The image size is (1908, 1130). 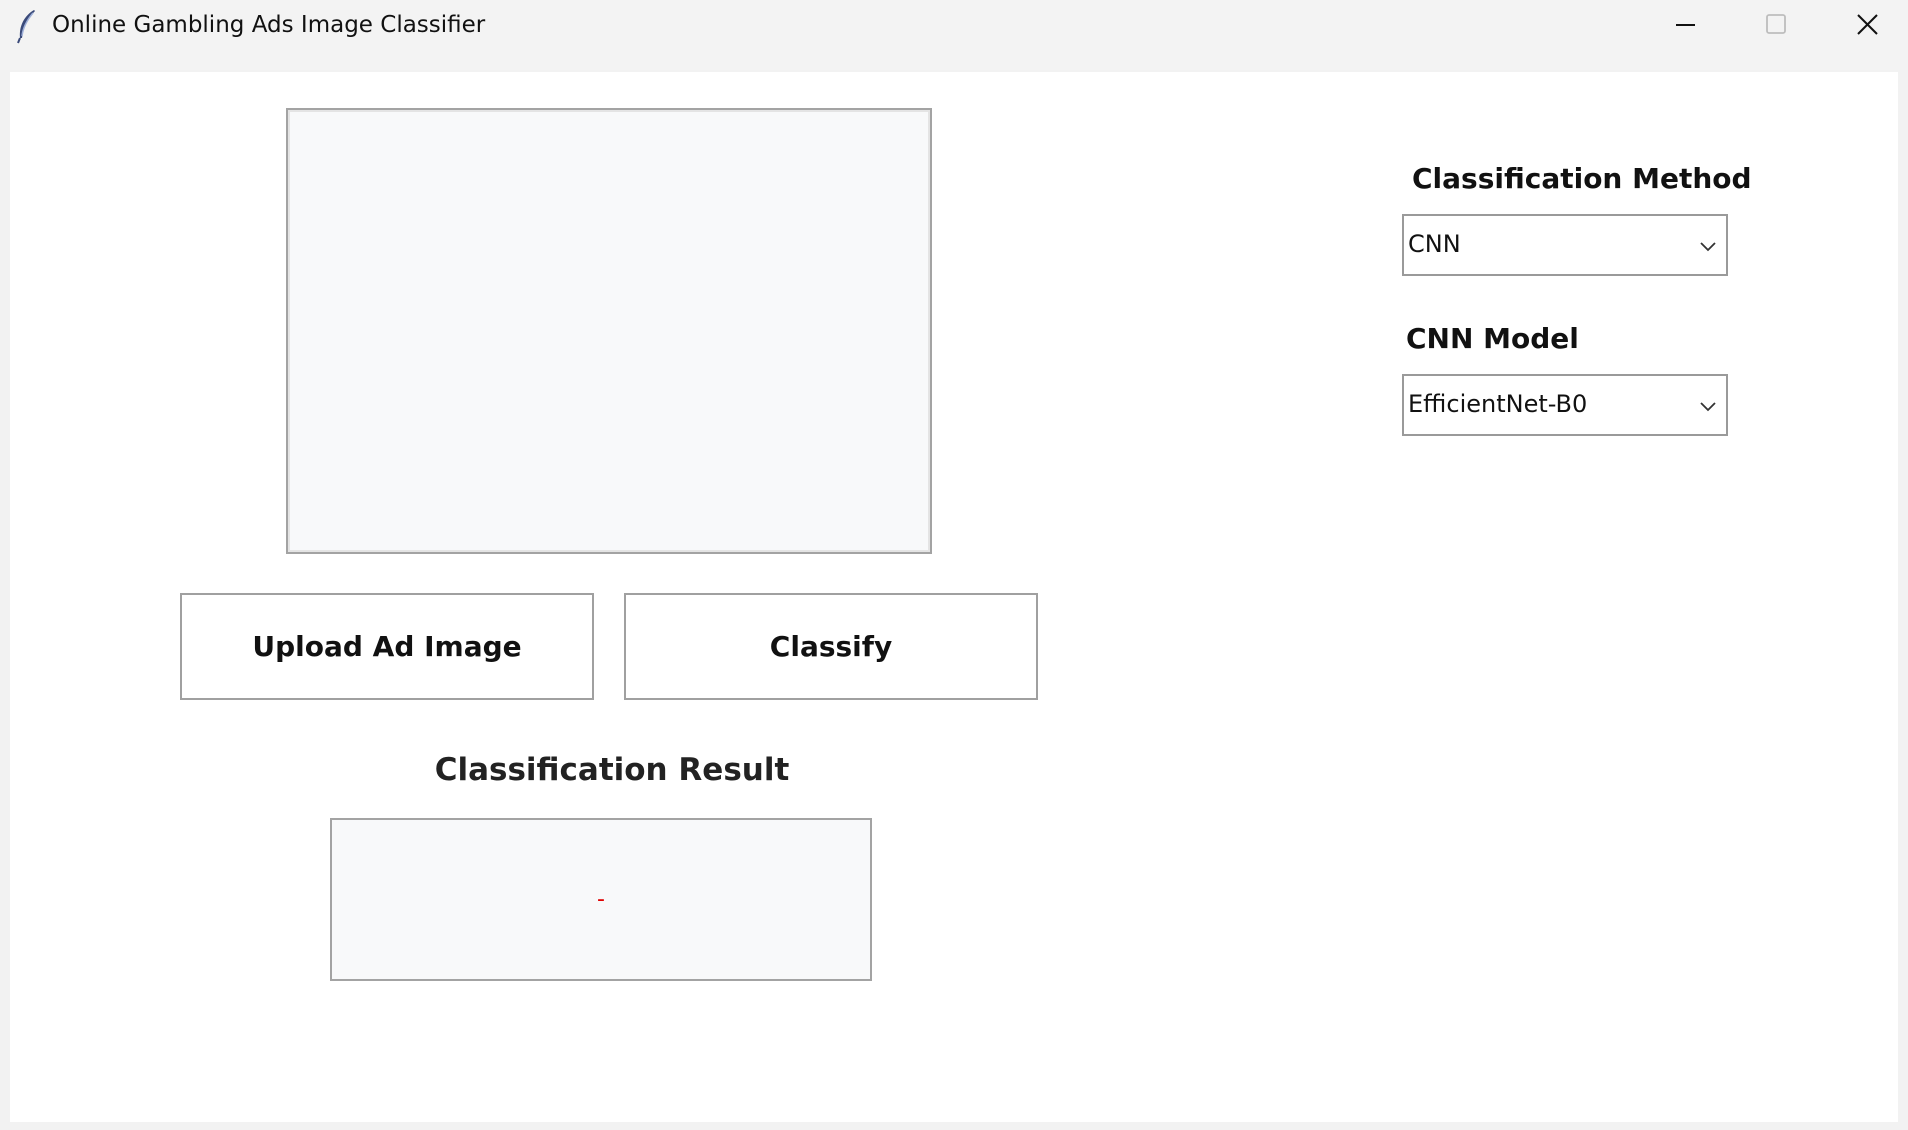 I want to click on title-bar: Online Gambling Ads Image Classifier, so click(x=954, y=35).